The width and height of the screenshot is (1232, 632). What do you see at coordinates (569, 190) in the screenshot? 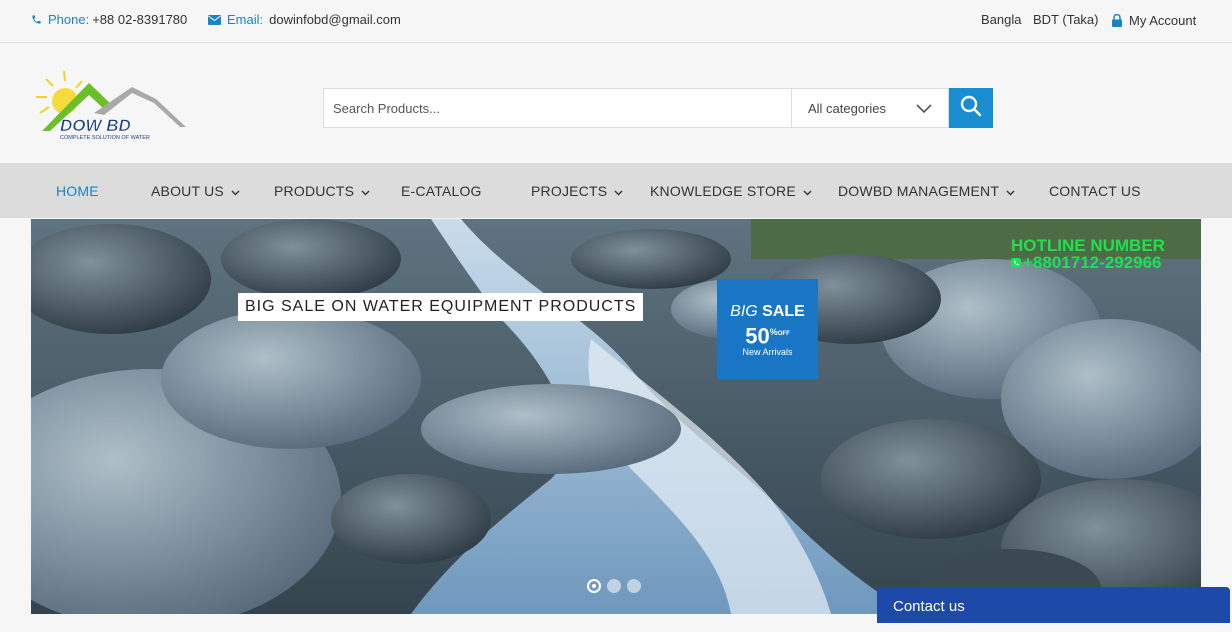
I see `nav-item-label: PROJECTS` at bounding box center [569, 190].